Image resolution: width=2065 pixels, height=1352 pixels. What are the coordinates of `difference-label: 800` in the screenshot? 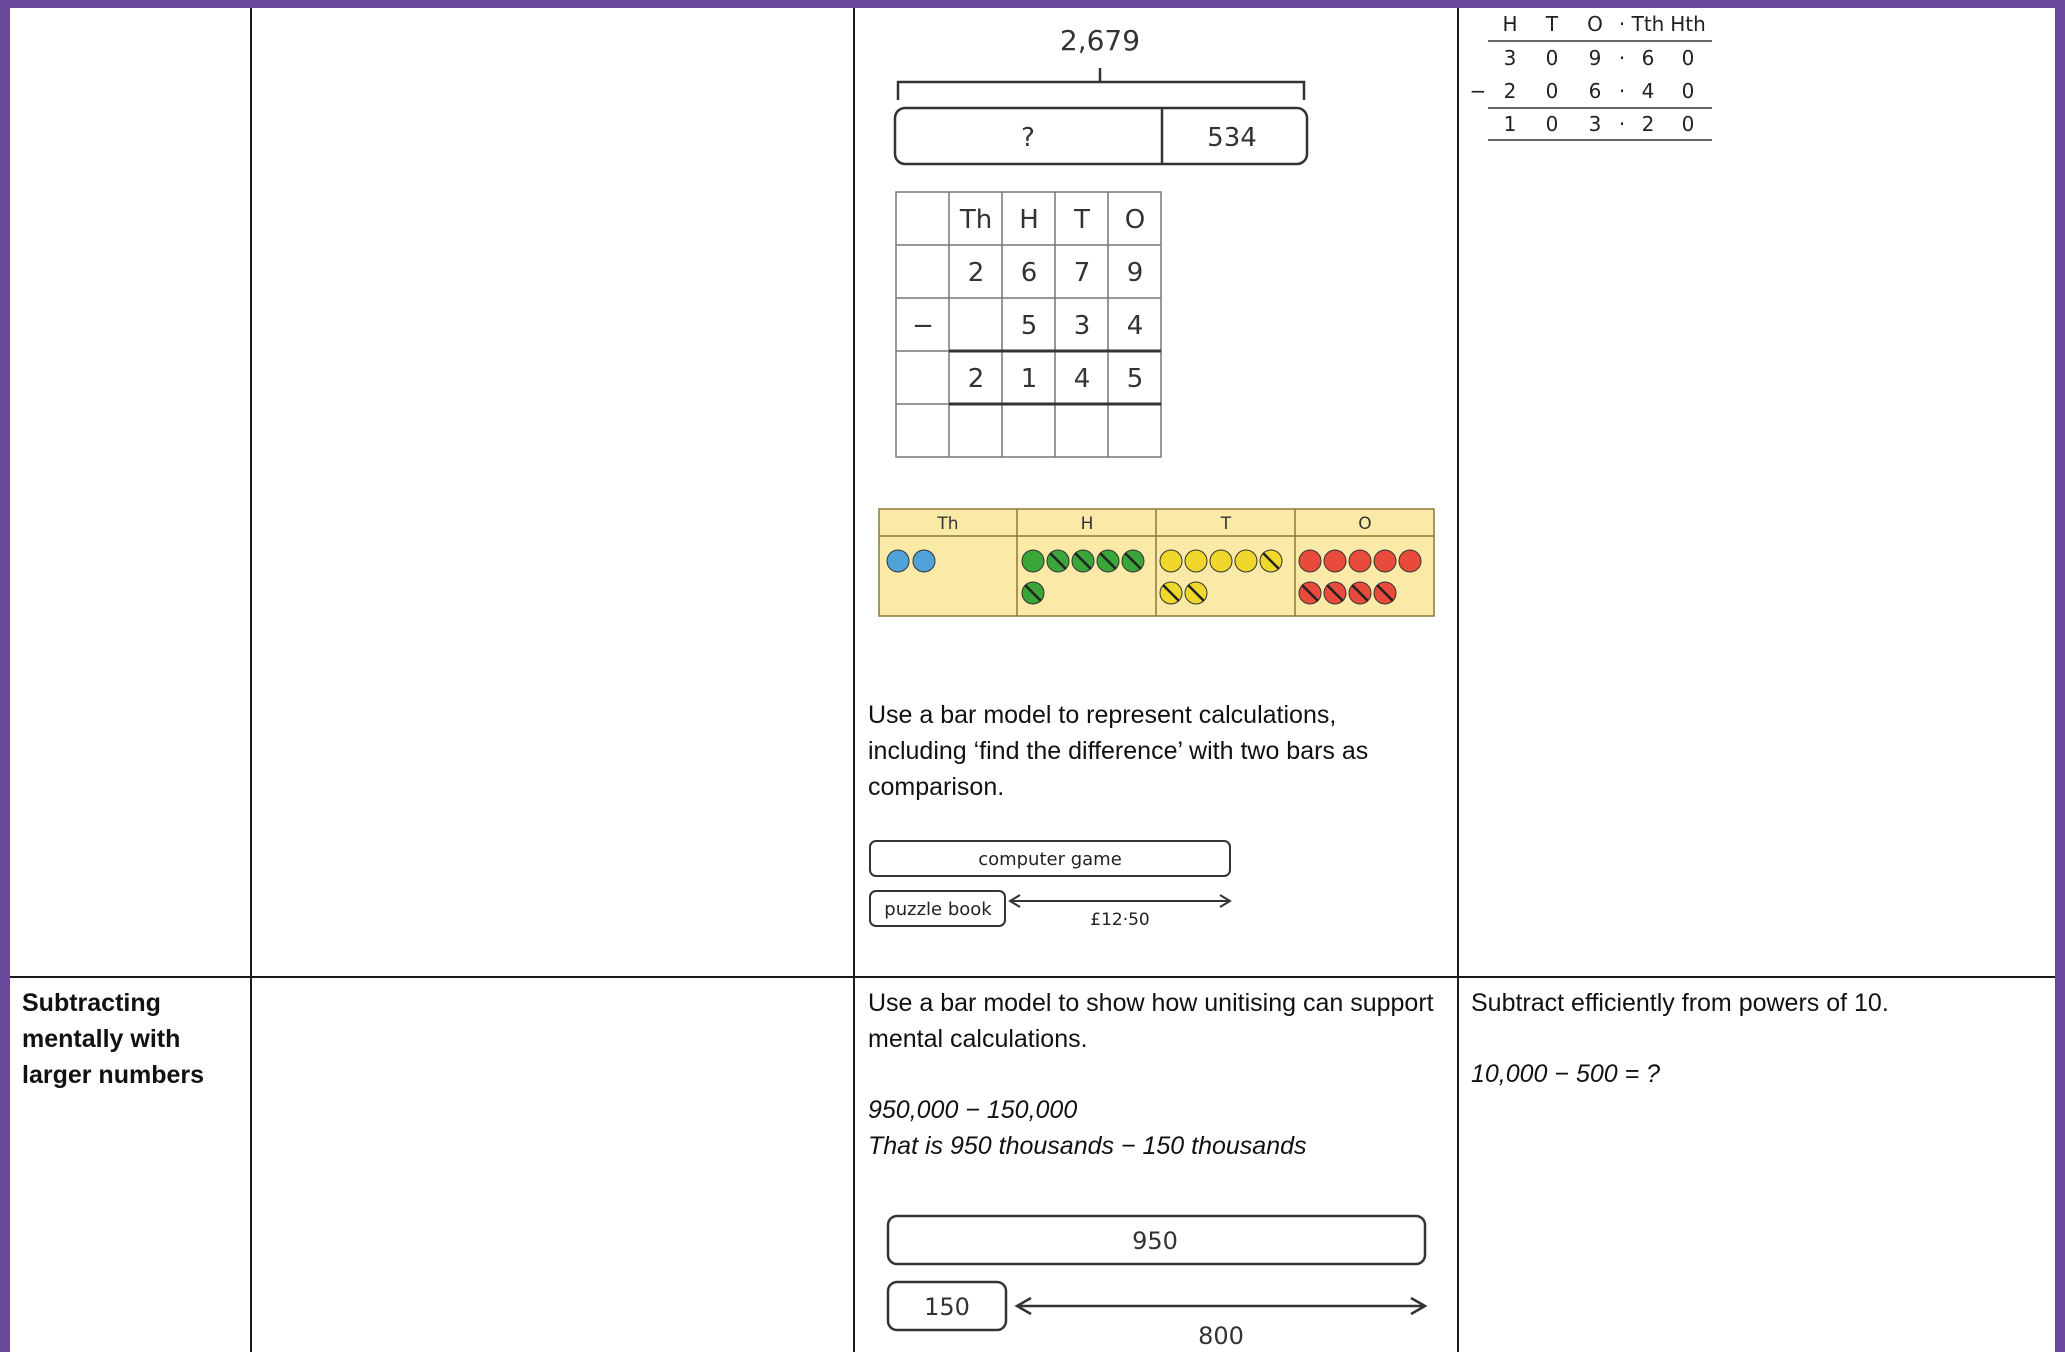 It's located at (1221, 1336).